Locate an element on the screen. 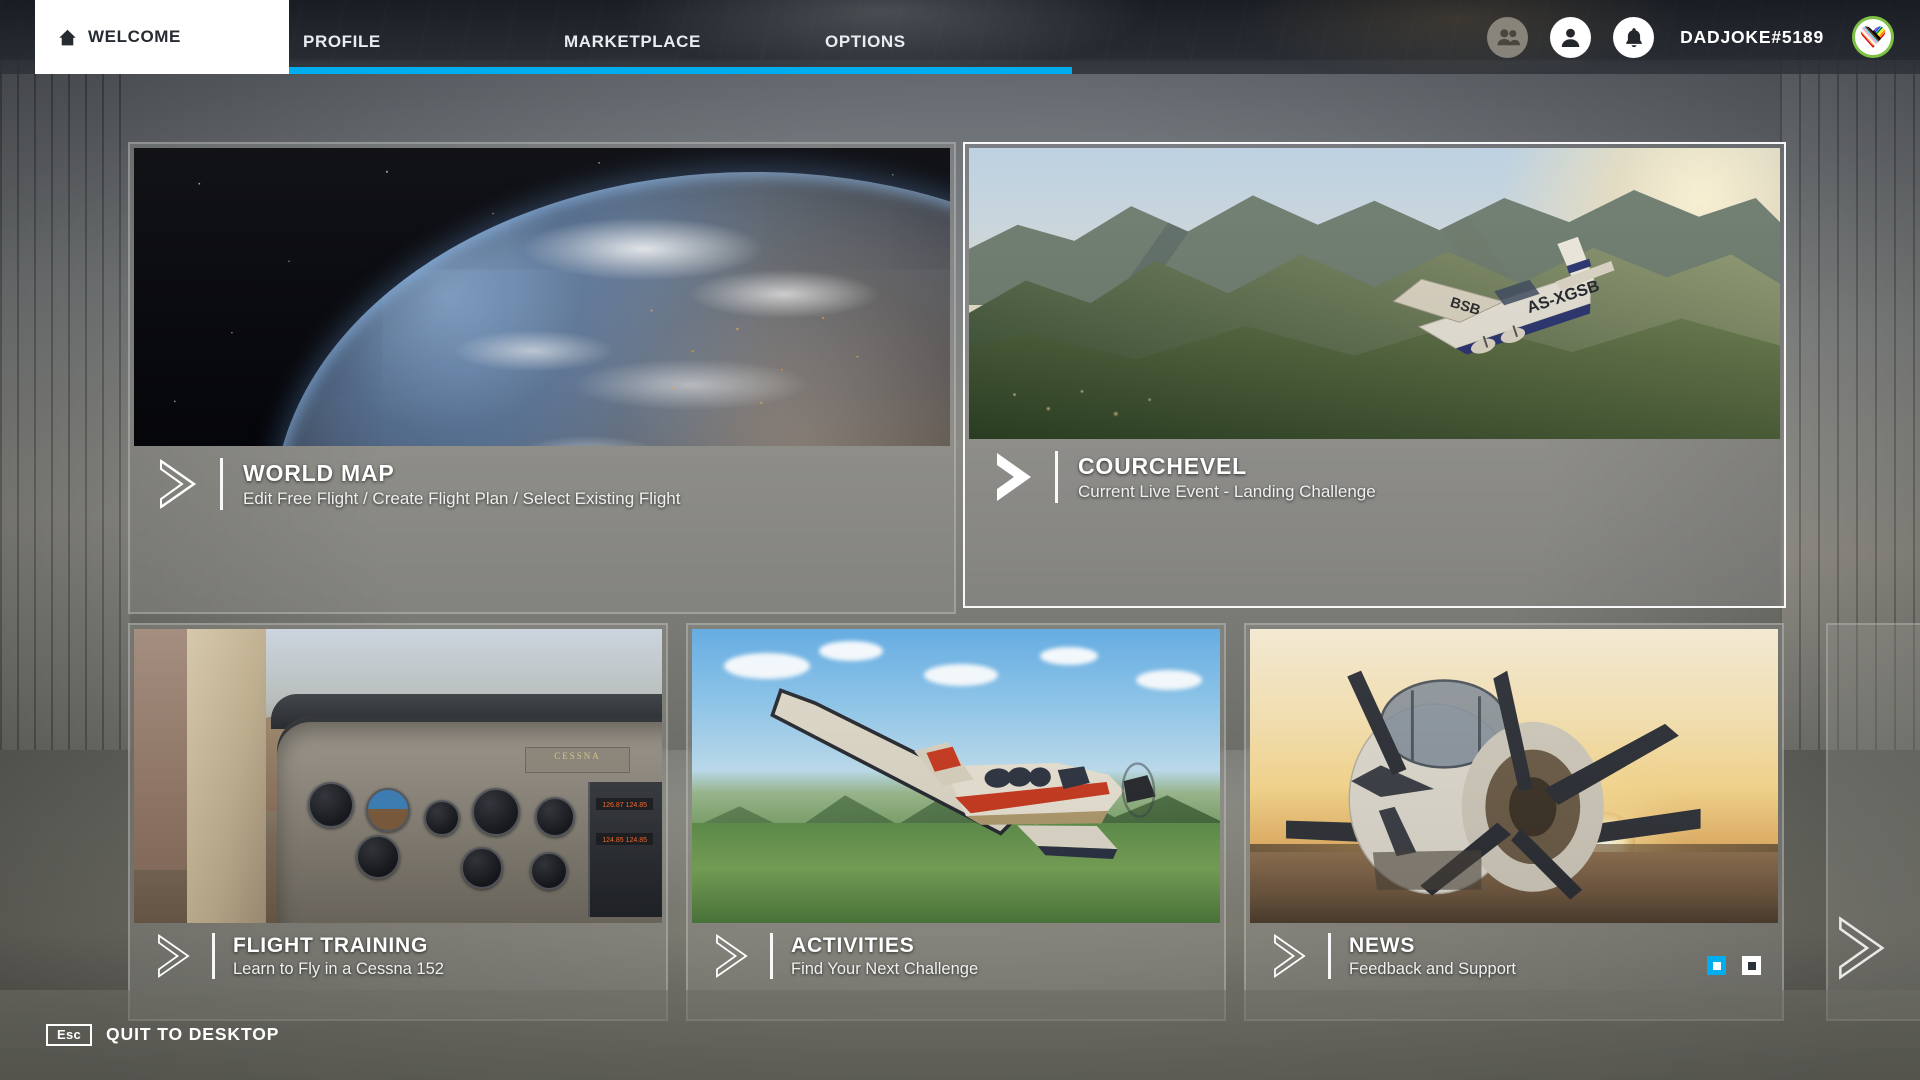 Image resolution: width=1920 pixels, height=1080 pixels. friends-icon is located at coordinates (1508, 37).